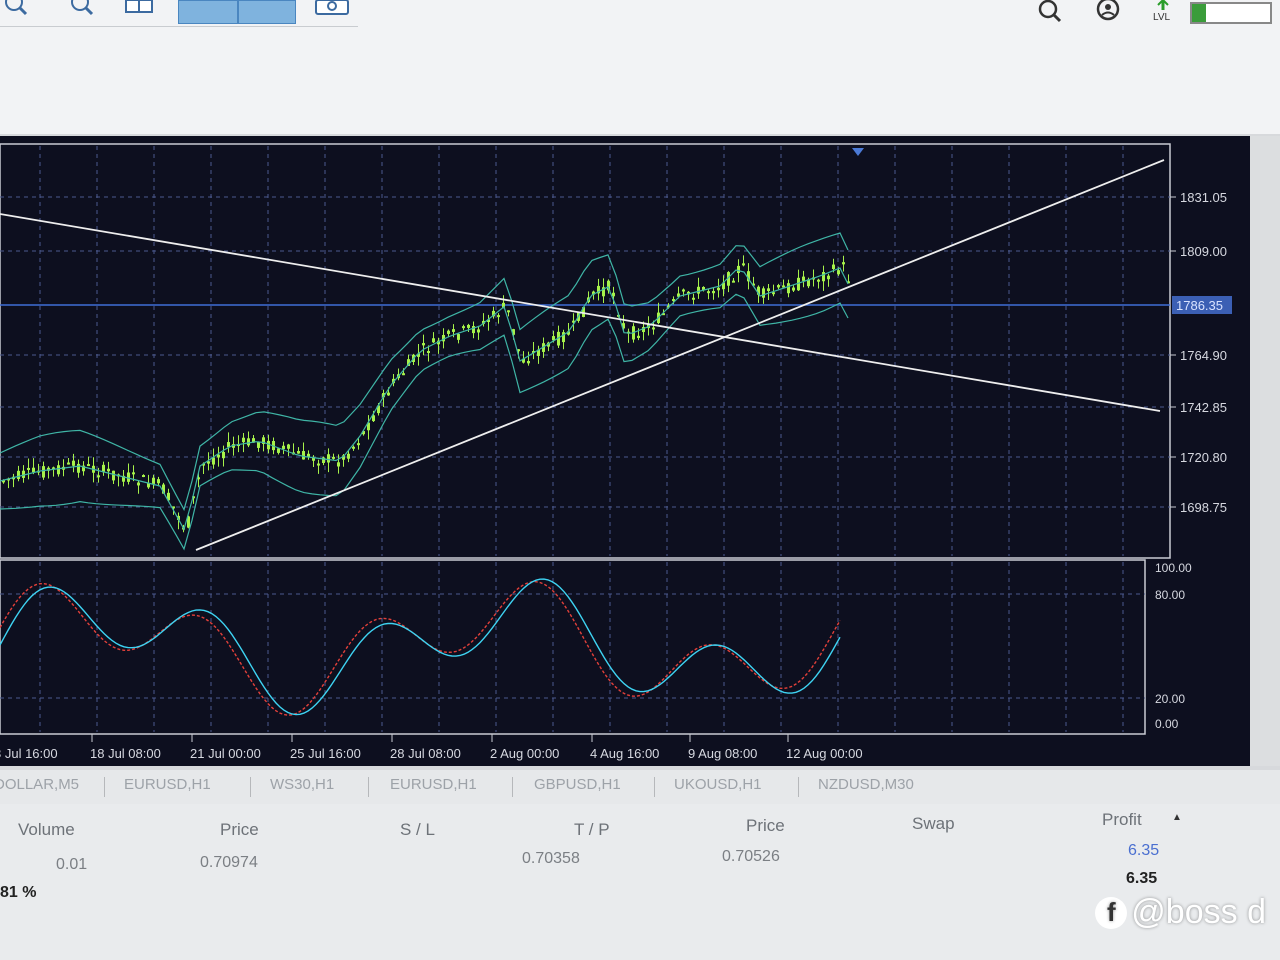 This screenshot has height=960, width=1280. I want to click on toolbar: LVL, so click(640, 67).